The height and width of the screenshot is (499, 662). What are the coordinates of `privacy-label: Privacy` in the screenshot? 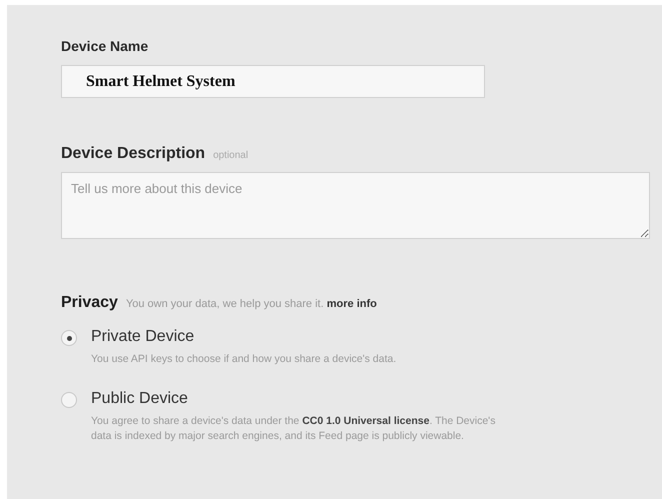 It's located at (89, 303).